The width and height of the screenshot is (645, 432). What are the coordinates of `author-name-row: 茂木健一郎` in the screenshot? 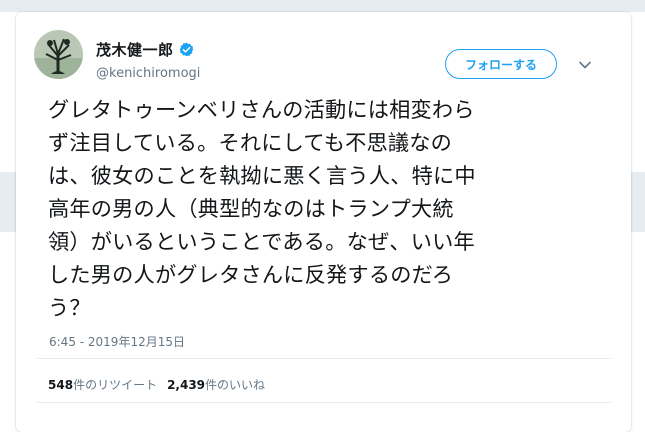 It's located at (145, 49).